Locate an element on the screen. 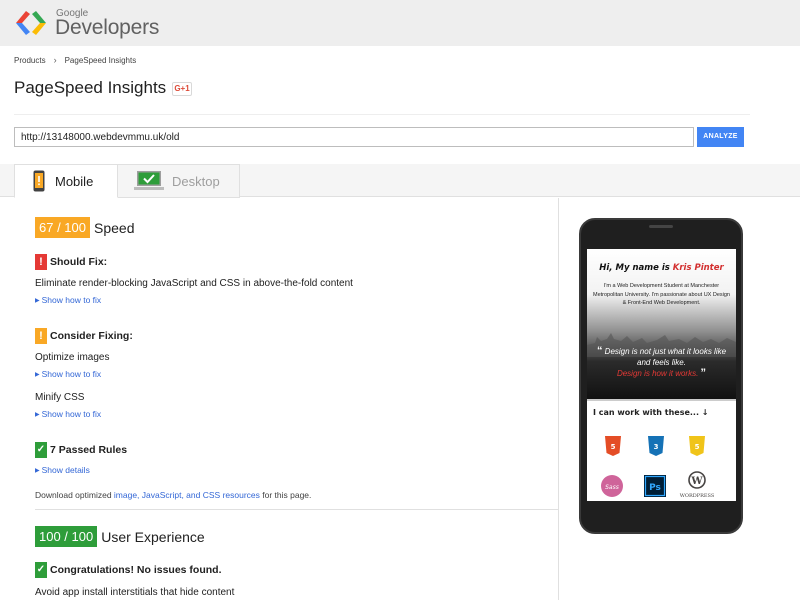  ux-score-row: 100 / 100 User Experience is located at coordinates (120, 536).